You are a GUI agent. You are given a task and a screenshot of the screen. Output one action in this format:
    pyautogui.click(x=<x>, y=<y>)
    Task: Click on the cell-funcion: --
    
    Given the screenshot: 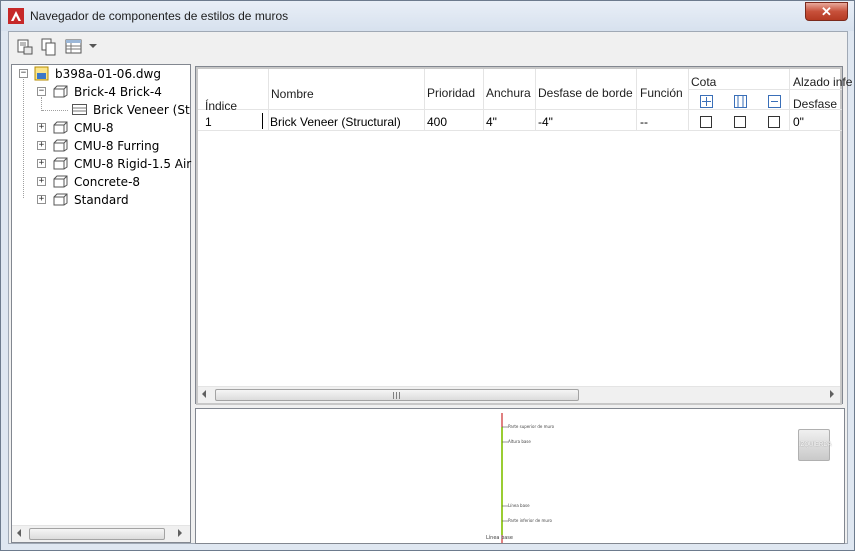 What is the action you would take?
    pyautogui.click(x=644, y=122)
    